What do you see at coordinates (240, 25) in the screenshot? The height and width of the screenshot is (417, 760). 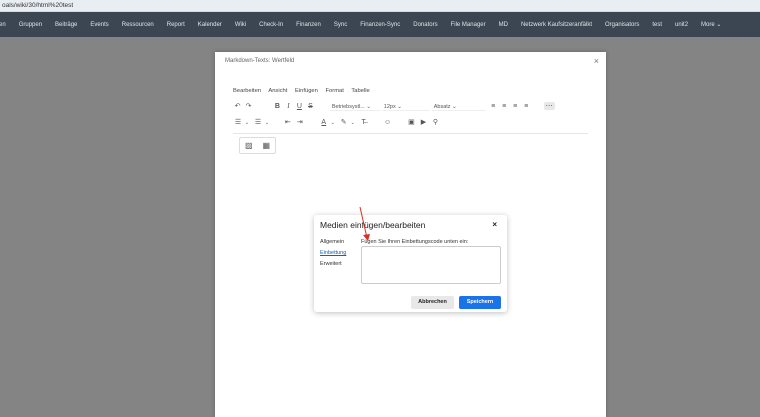 I see `nav-item-wiki: Wiki` at bounding box center [240, 25].